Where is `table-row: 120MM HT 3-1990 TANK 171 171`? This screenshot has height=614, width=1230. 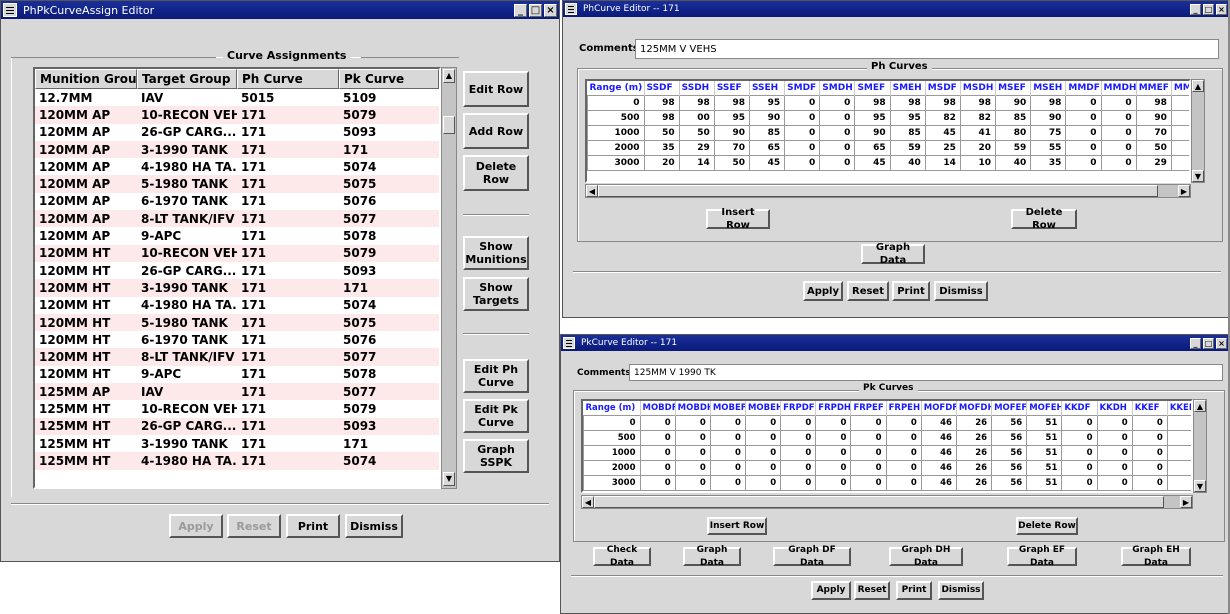 table-row: 120MM HT 3-1990 TANK 171 171 is located at coordinates (237, 288).